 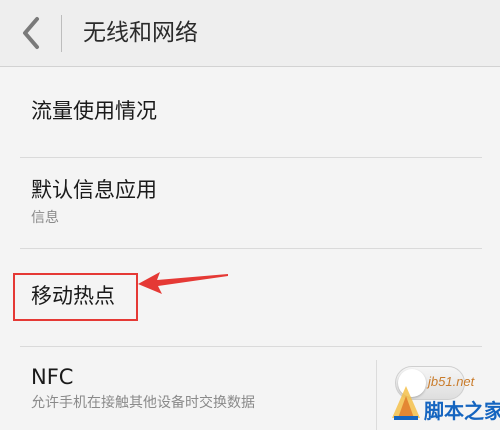 I want to click on toggle-divider, so click(x=376, y=395).